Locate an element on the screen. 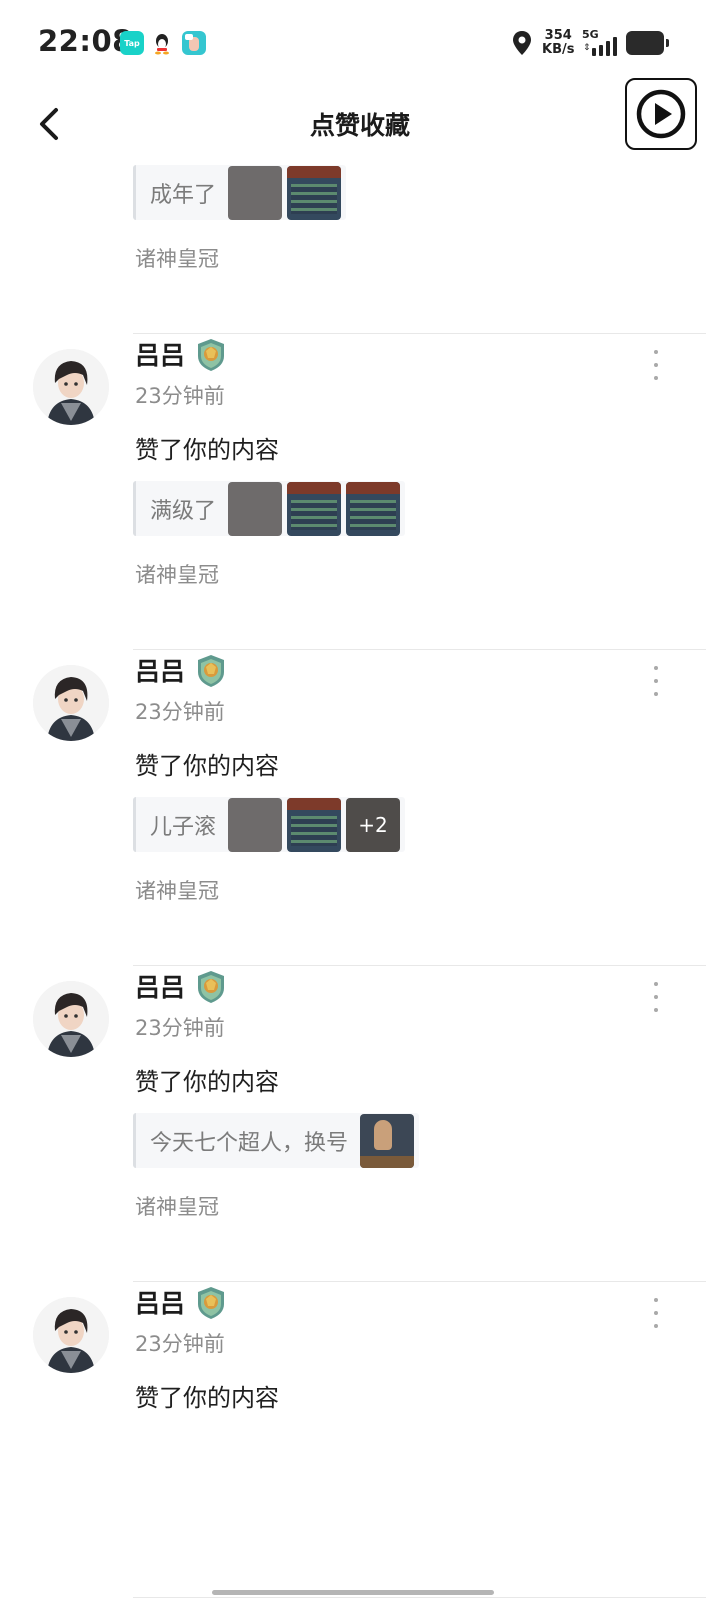 The height and width of the screenshot is (1600, 720). quoted-post-text: 儿子滚 is located at coordinates (183, 827).